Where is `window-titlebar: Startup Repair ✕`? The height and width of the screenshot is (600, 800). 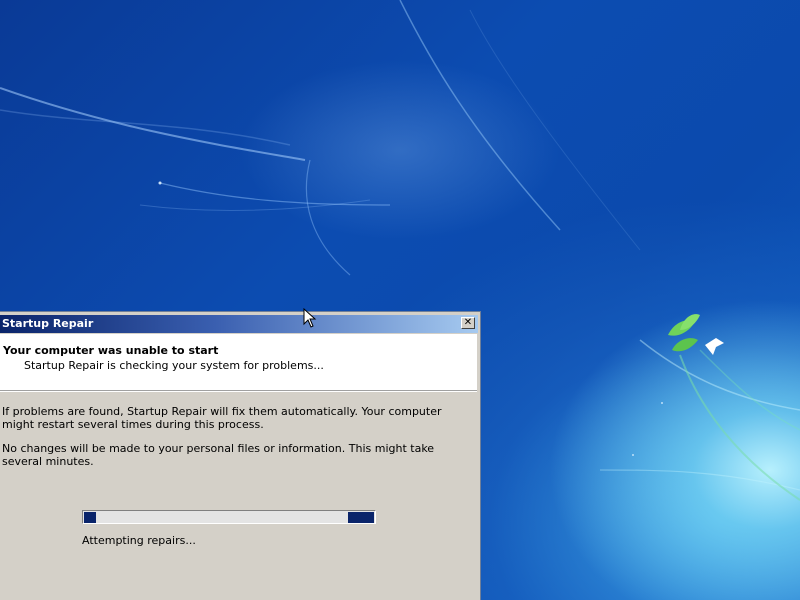 window-titlebar: Startup Repair ✕ is located at coordinates (239, 324).